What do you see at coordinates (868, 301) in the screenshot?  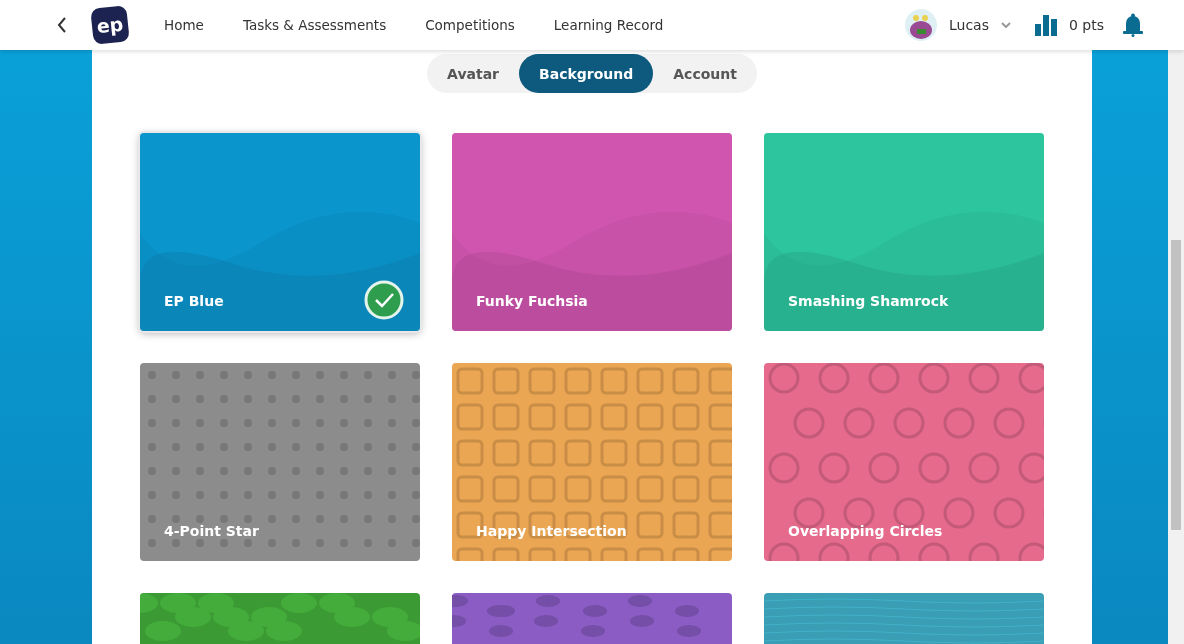 I see `background-name: Smashing Shamrock` at bounding box center [868, 301].